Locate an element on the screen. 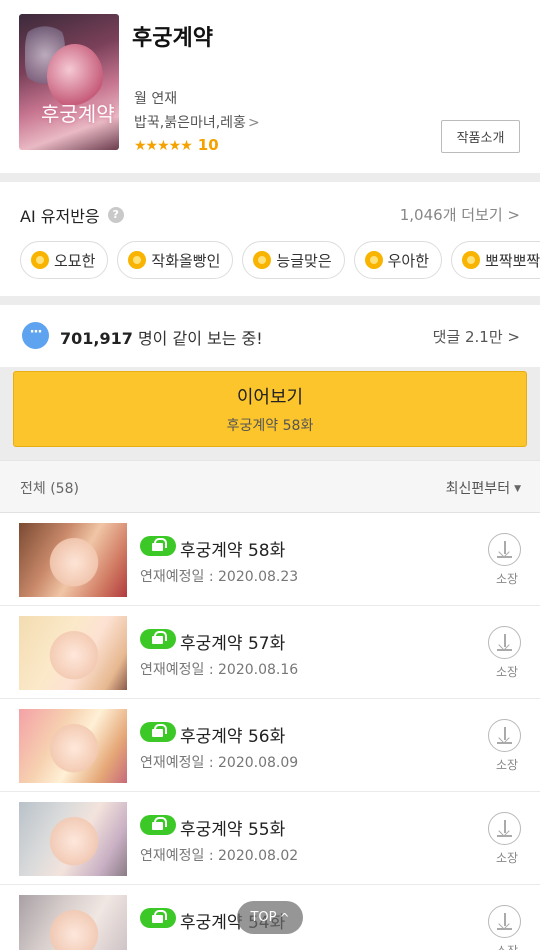 The width and height of the screenshot is (540, 950). star-icons: ★★★★★ is located at coordinates (163, 146).